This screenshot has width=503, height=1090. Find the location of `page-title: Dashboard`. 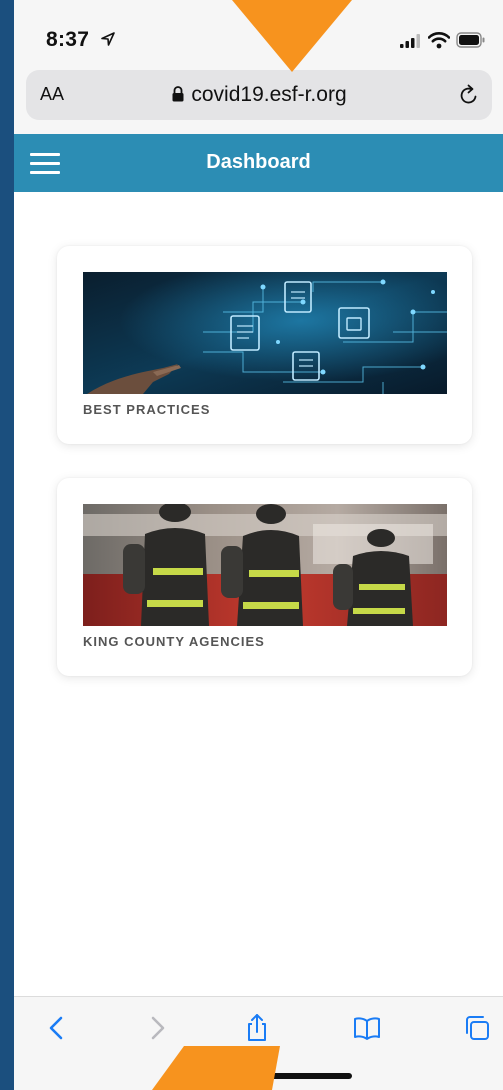

page-title: Dashboard is located at coordinates (258, 162).